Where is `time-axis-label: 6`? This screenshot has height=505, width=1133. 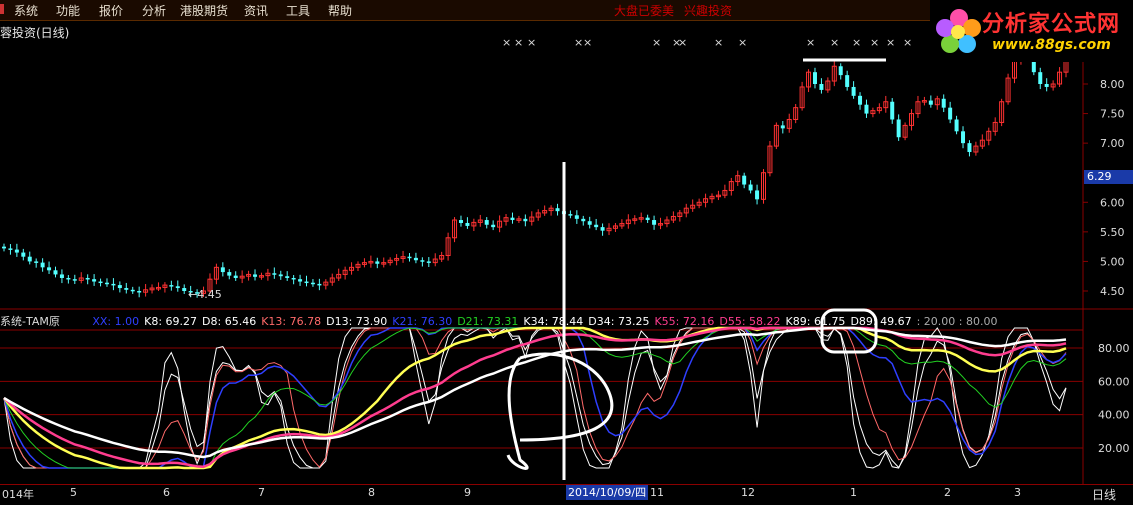
time-axis-label: 6 is located at coordinates (166, 492).